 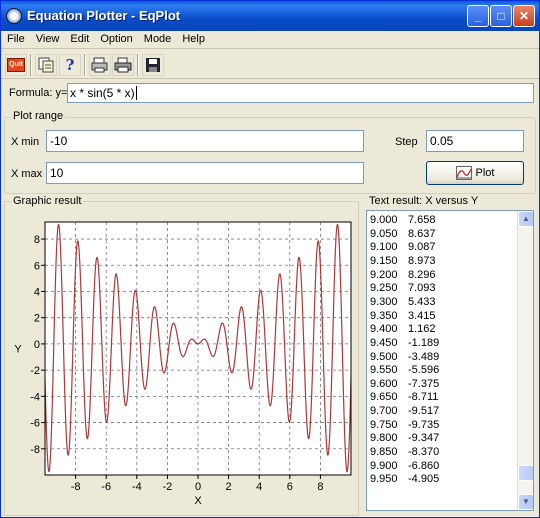 What do you see at coordinates (424, 356) in the screenshot?
I see `row-y-value: -3.489` at bounding box center [424, 356].